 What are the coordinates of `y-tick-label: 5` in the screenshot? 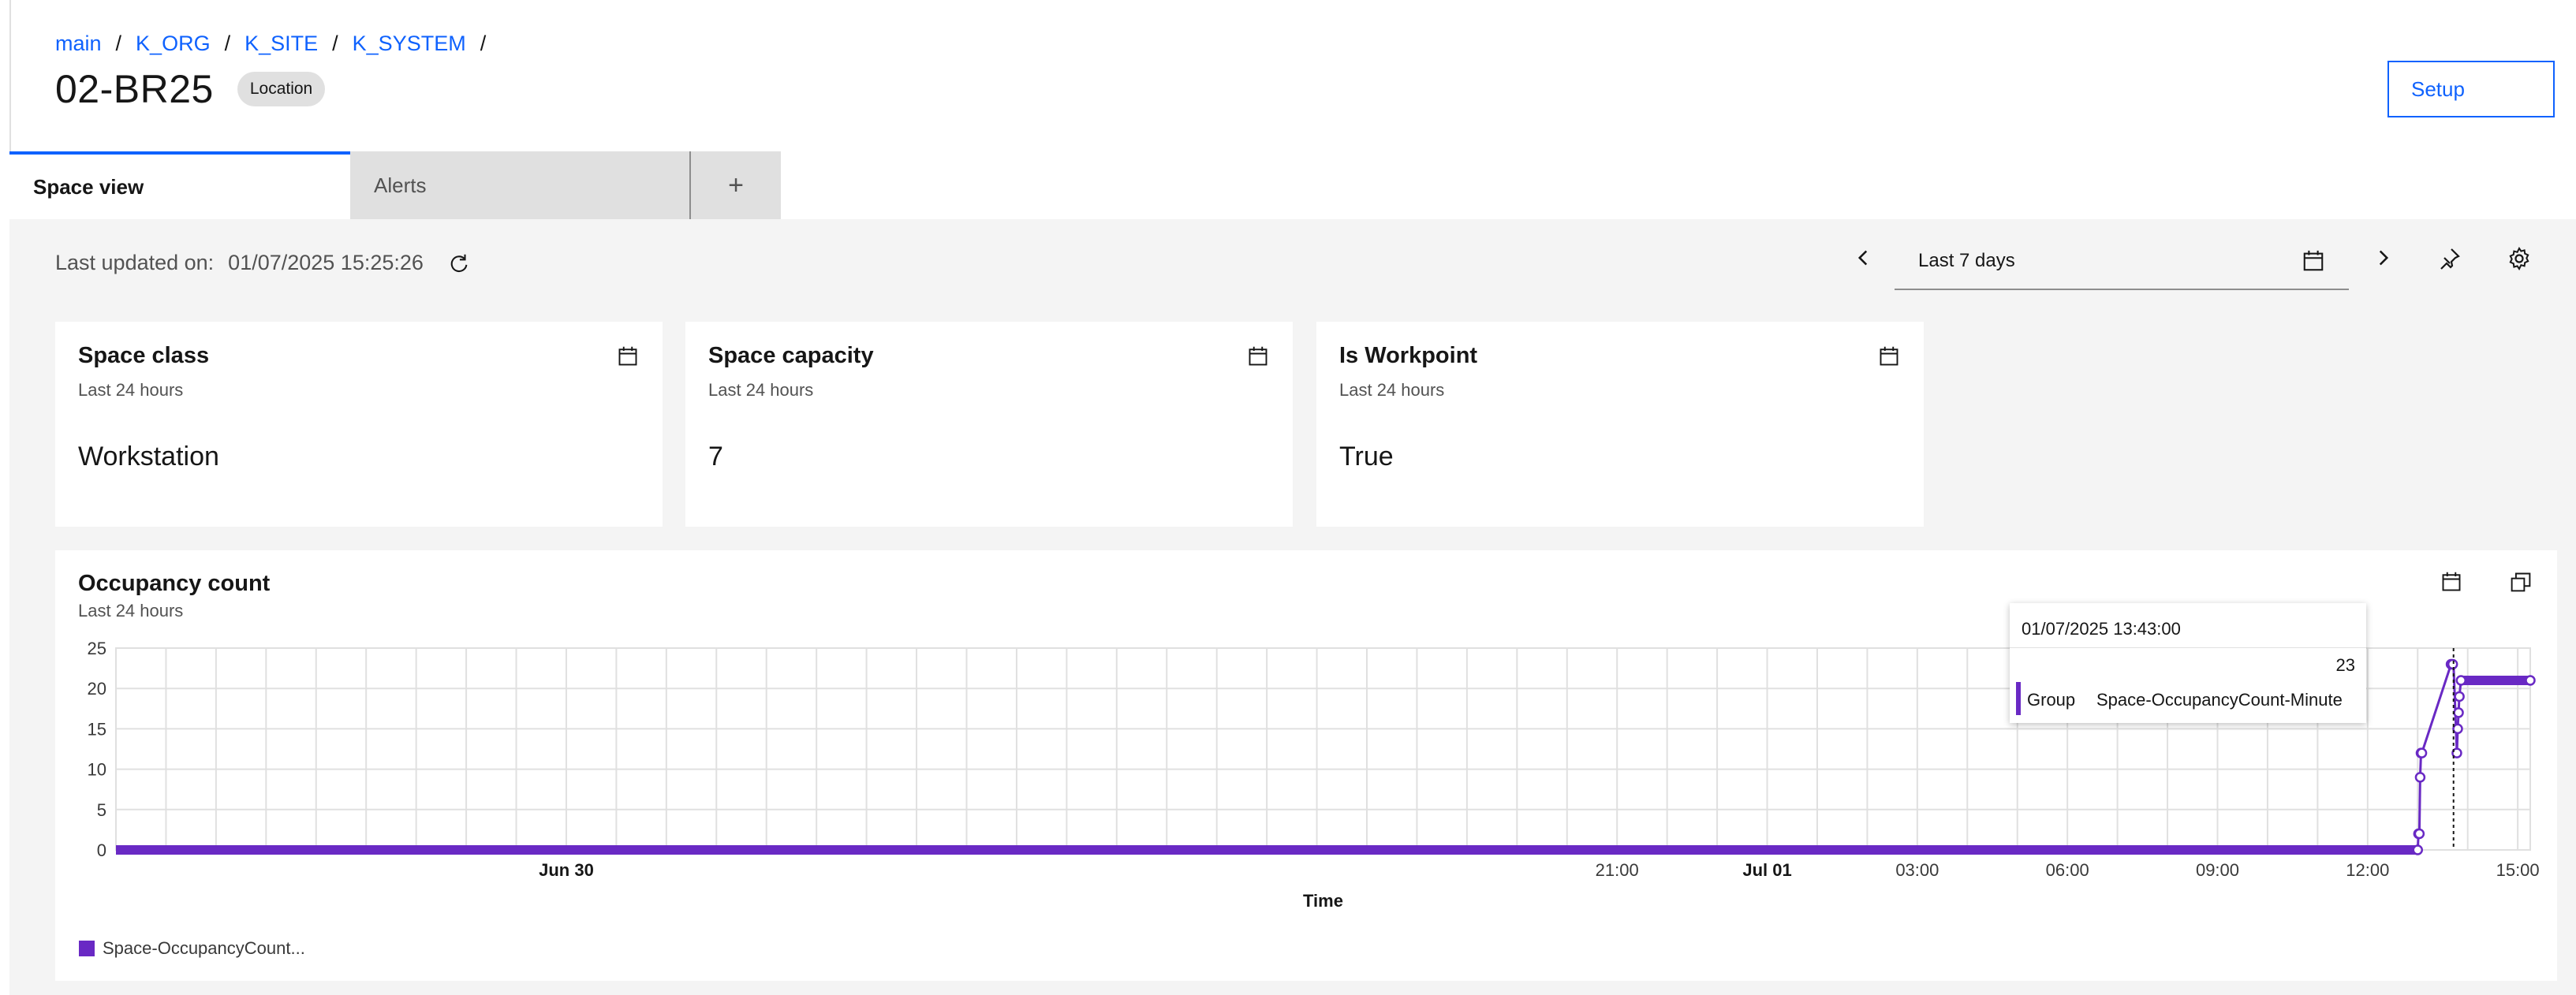 It's located at (101, 810).